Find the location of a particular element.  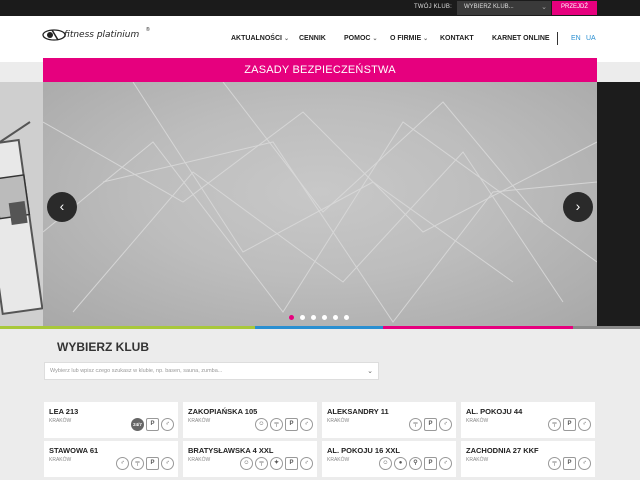

nav-item-about: O FIRMIE ⌄ is located at coordinates (409, 38).